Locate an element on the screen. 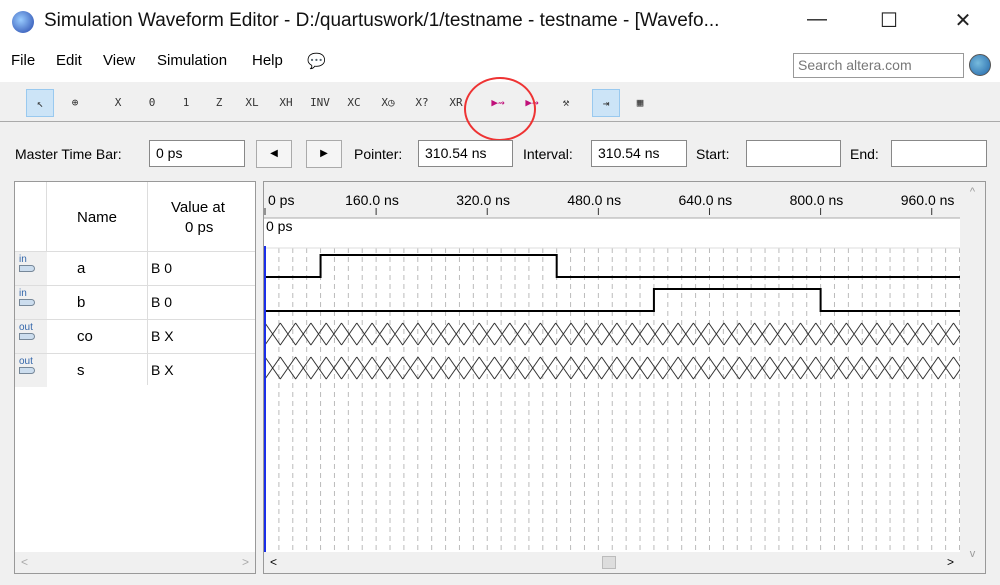  high-impedance-icon: Z is located at coordinates (219, 103).